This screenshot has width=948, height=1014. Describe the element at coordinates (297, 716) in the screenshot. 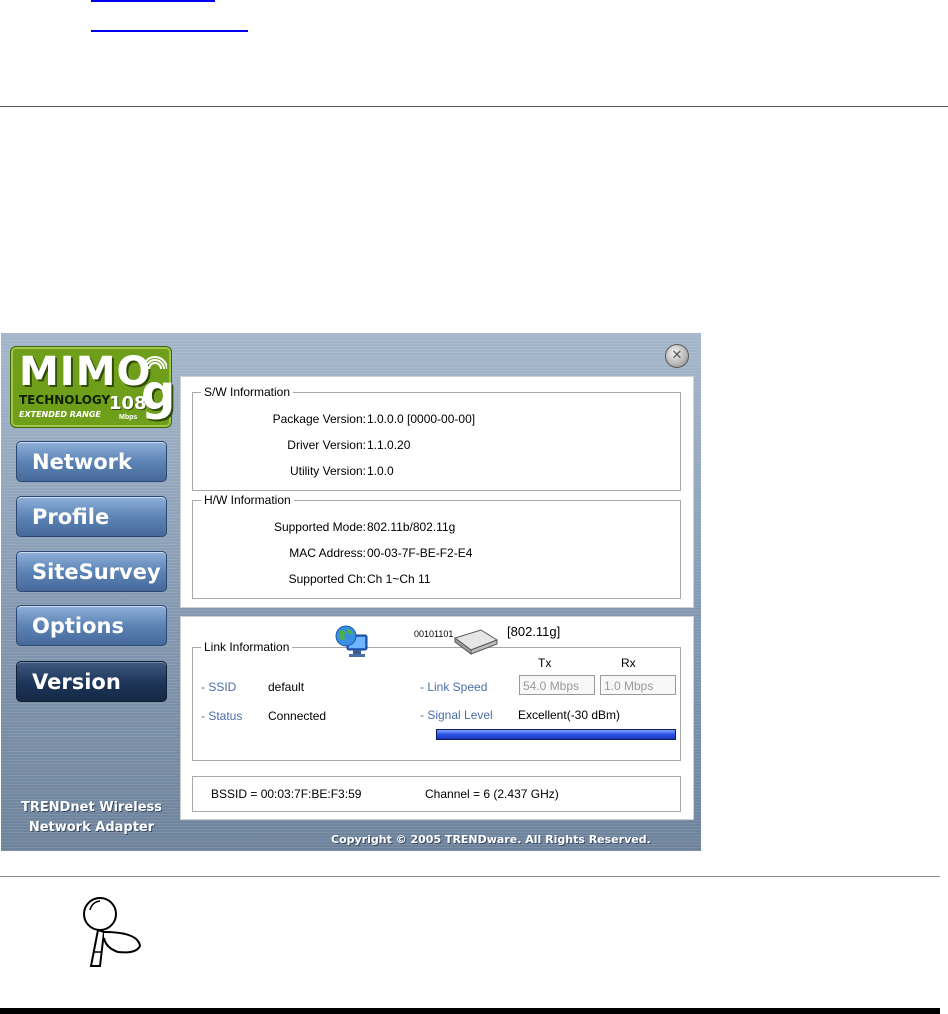

I see `status-value: Connected` at that location.